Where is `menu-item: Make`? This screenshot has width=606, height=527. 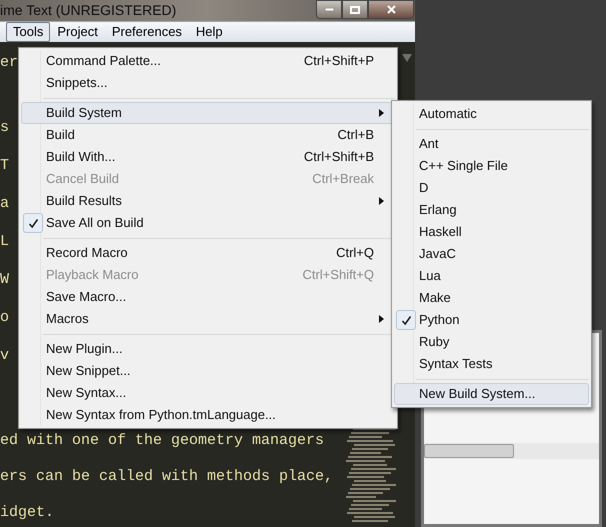
menu-item: Make is located at coordinates (491, 298).